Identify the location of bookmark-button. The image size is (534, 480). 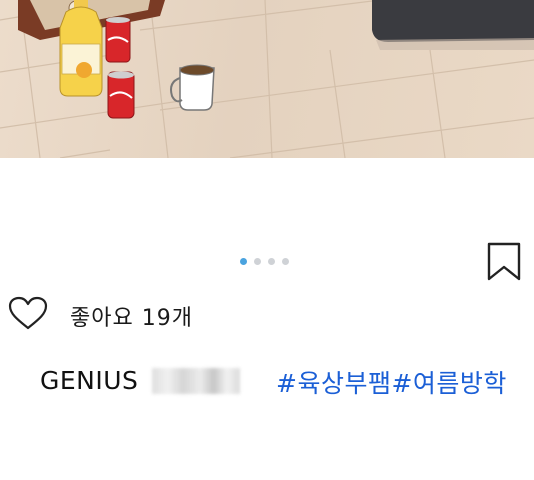
(504, 262).